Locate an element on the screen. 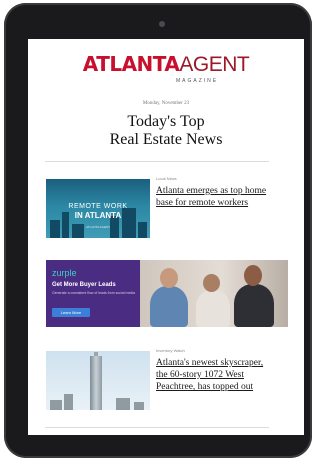  headline-line2: Real Estate News is located at coordinates (166, 139).